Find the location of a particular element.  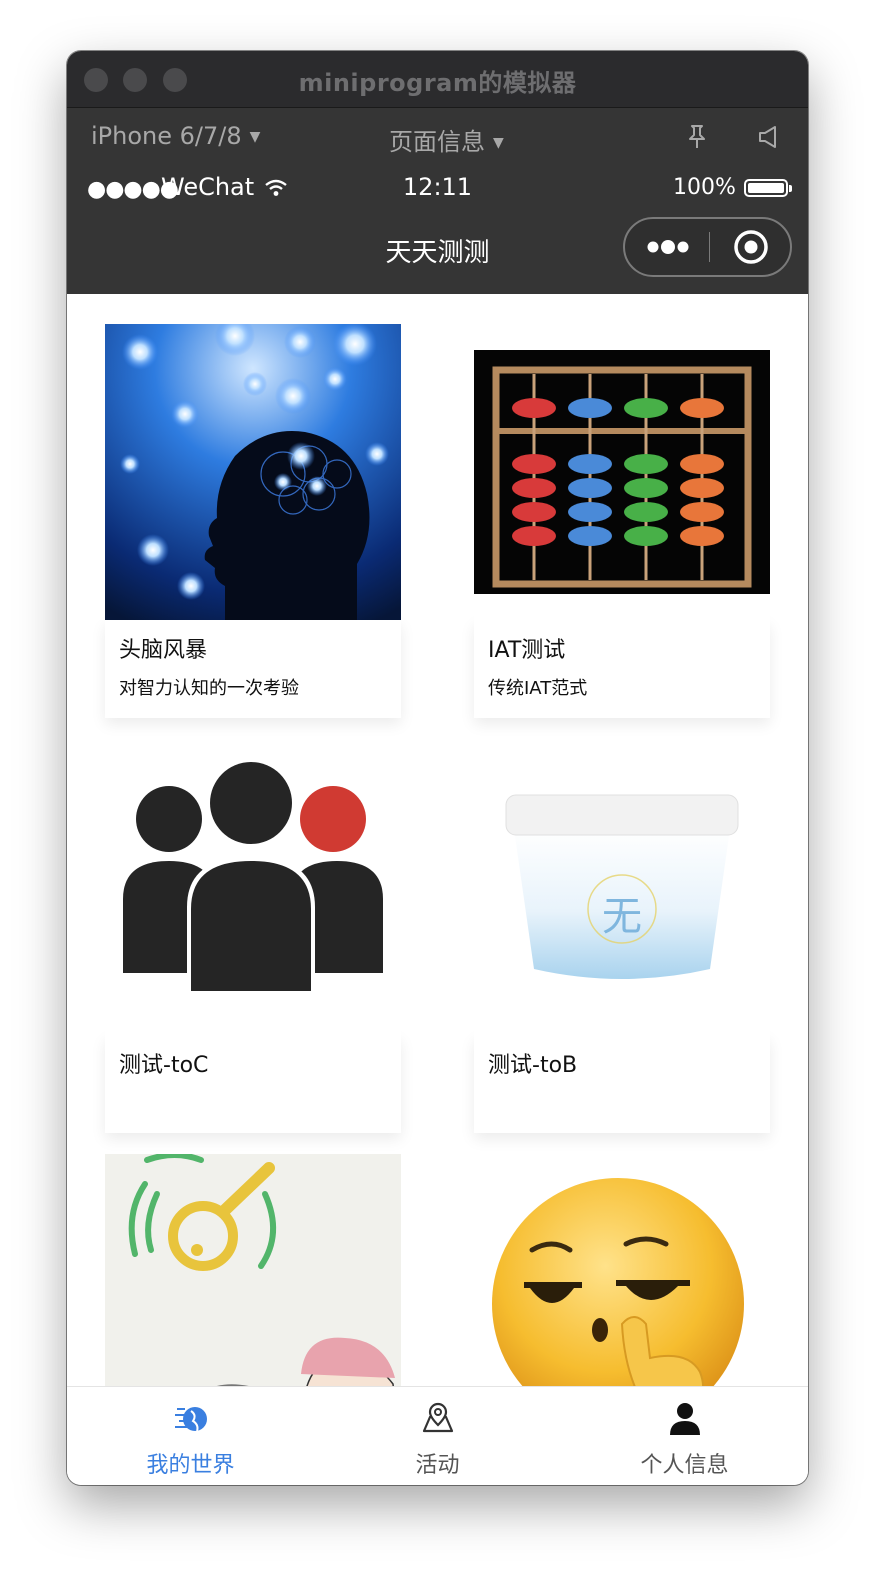

speaker-icon is located at coordinates (769, 139).